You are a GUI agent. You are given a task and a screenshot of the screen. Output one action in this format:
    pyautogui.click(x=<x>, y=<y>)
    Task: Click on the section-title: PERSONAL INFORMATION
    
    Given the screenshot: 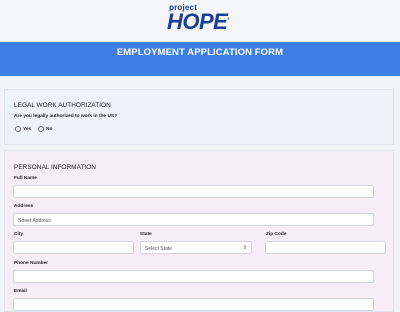 What is the action you would take?
    pyautogui.click(x=55, y=167)
    